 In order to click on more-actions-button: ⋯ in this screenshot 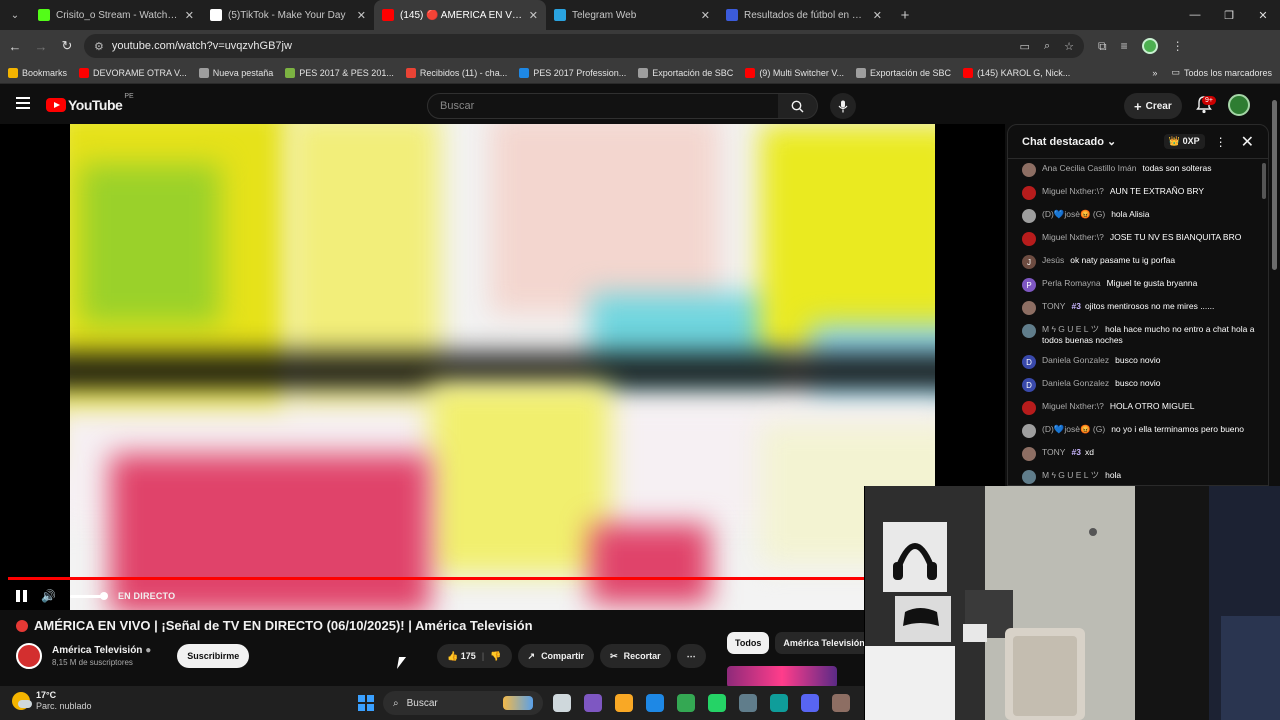, I will do `click(691, 656)`.